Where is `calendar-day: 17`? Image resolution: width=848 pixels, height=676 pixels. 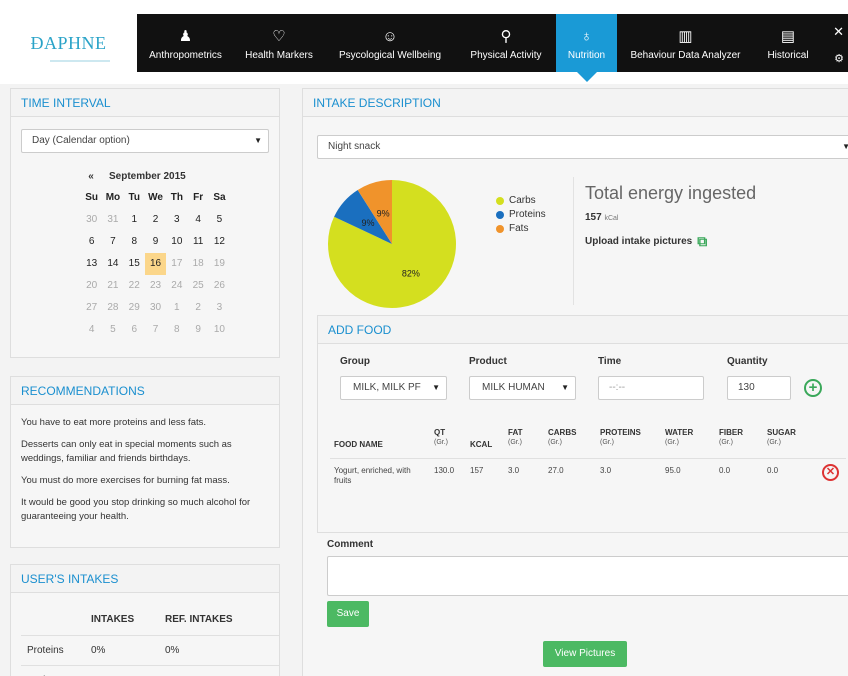
calendar-day: 17 is located at coordinates (176, 264).